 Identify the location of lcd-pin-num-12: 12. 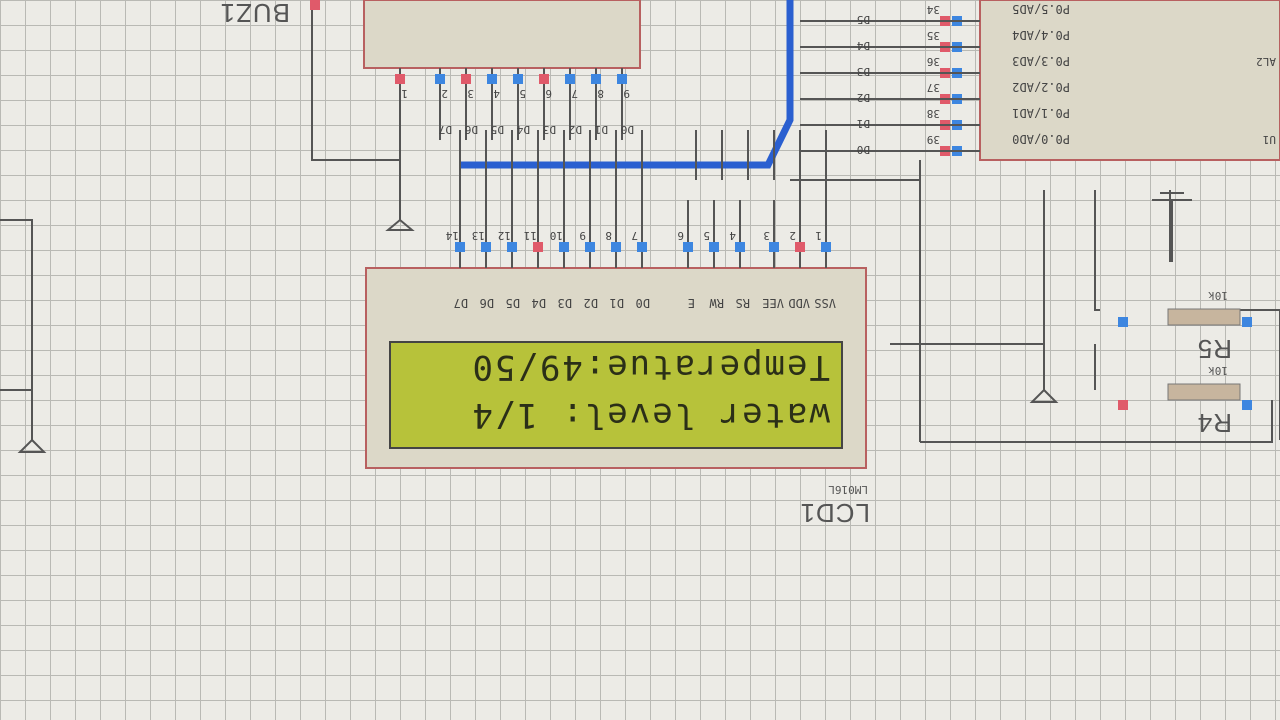
(504, 235).